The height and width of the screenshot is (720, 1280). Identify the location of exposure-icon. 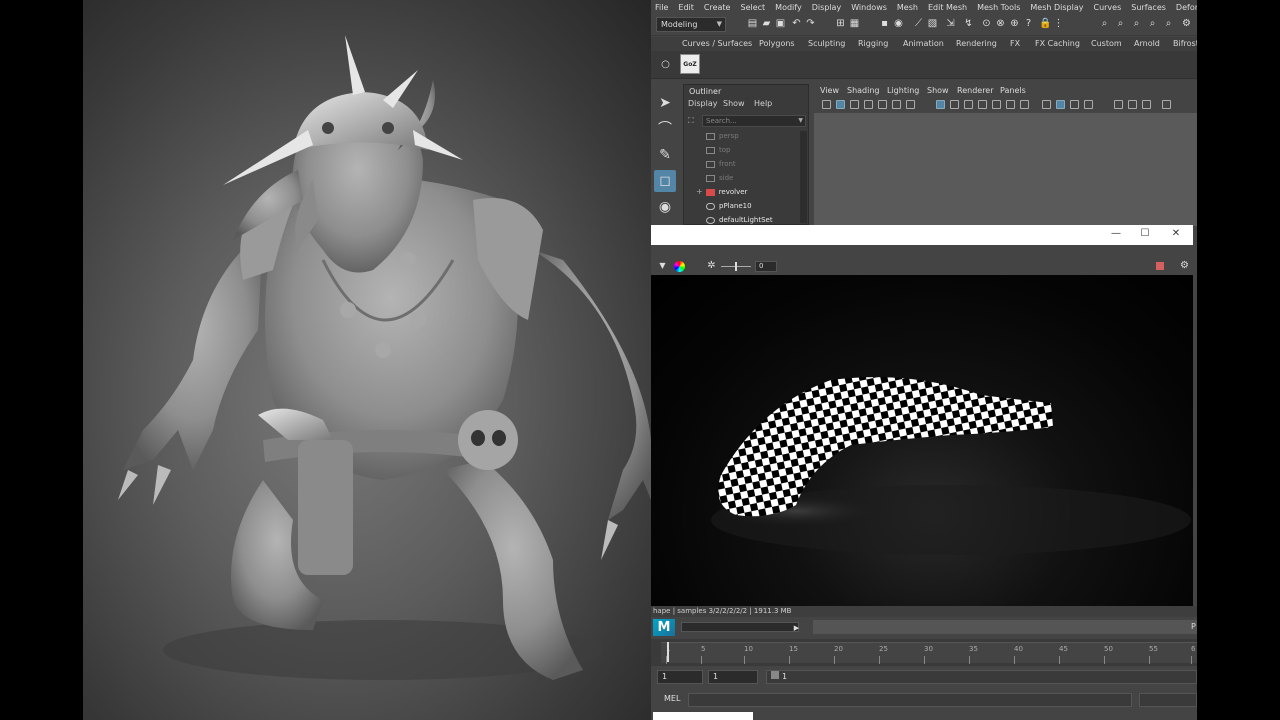
(1118, 104).